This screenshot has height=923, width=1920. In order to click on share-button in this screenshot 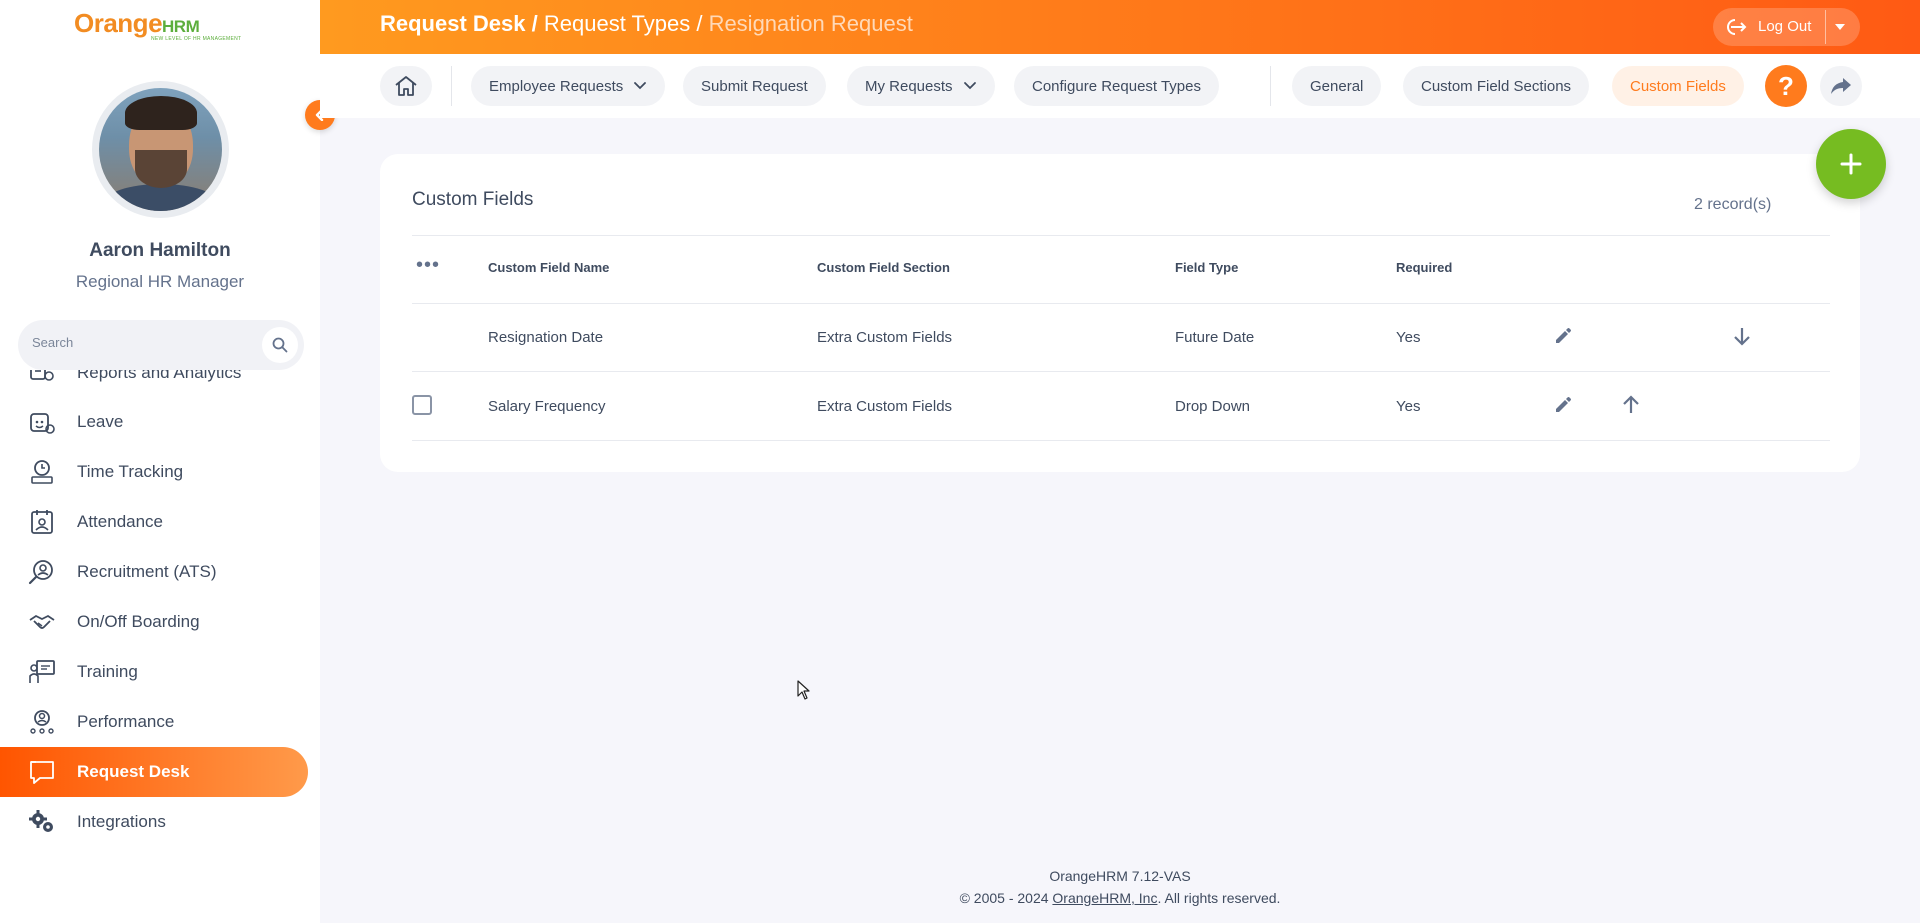, I will do `click(1841, 86)`.